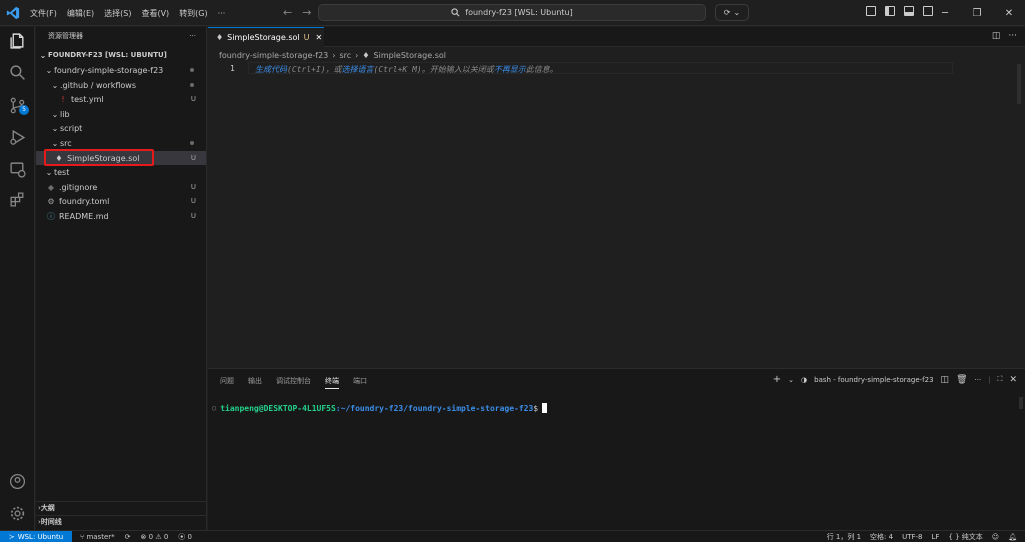 The width and height of the screenshot is (1025, 542). What do you see at coordinates (121, 216) in the screenshot?
I see `file-readme-md: ⓘ README.md U` at bounding box center [121, 216].